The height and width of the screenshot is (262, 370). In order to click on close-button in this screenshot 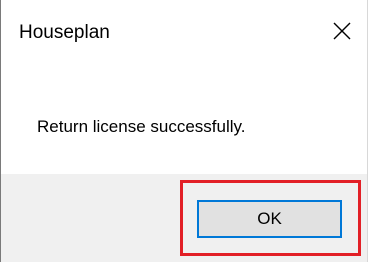, I will do `click(342, 31)`.